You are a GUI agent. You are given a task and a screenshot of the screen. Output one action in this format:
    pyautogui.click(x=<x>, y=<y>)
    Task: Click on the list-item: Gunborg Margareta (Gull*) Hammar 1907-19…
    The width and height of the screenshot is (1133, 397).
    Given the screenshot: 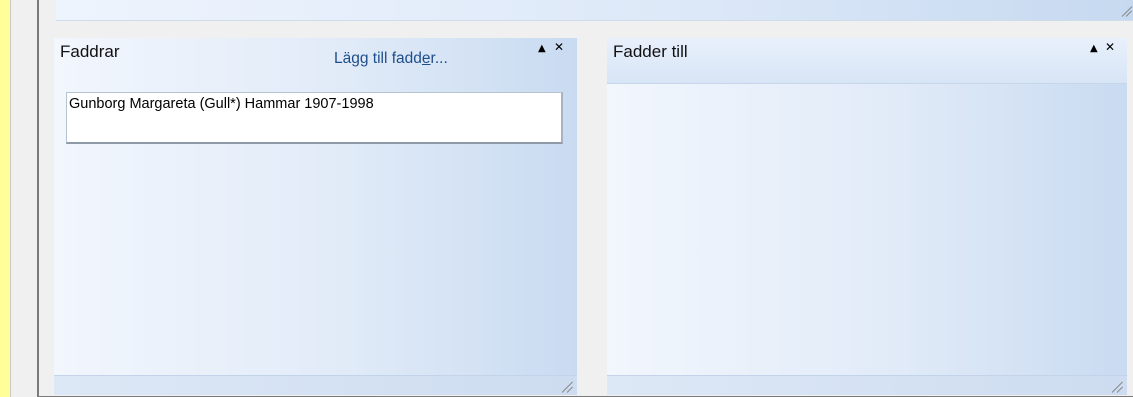 What is the action you would take?
    pyautogui.click(x=221, y=104)
    